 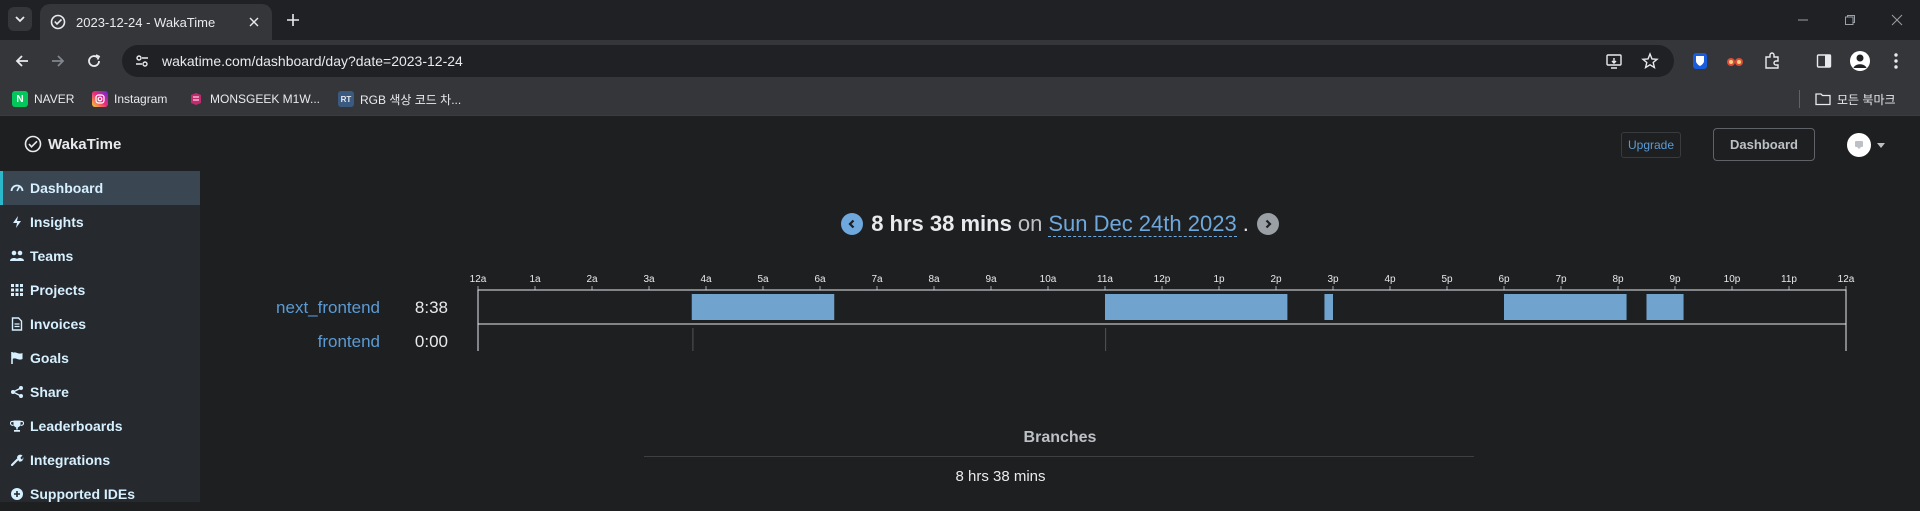 I want to click on restore-icon, so click(x=1850, y=20).